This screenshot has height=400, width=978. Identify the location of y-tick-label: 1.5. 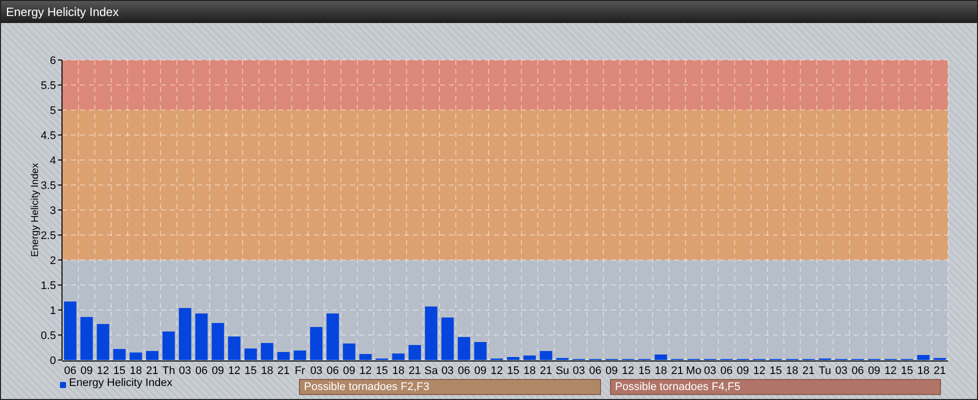
(48, 286).